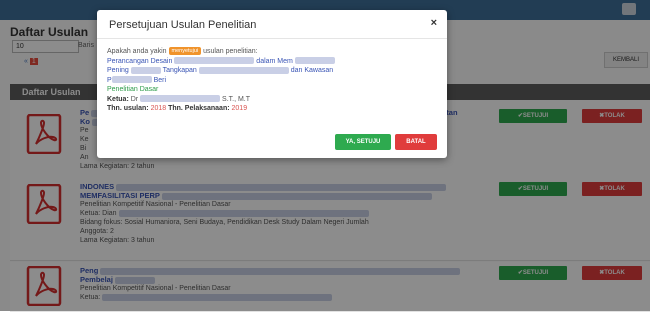 The image size is (650, 312). What do you see at coordinates (272, 62) in the screenshot?
I see `research-title: Perancangan Desain dalam Mem` at bounding box center [272, 62].